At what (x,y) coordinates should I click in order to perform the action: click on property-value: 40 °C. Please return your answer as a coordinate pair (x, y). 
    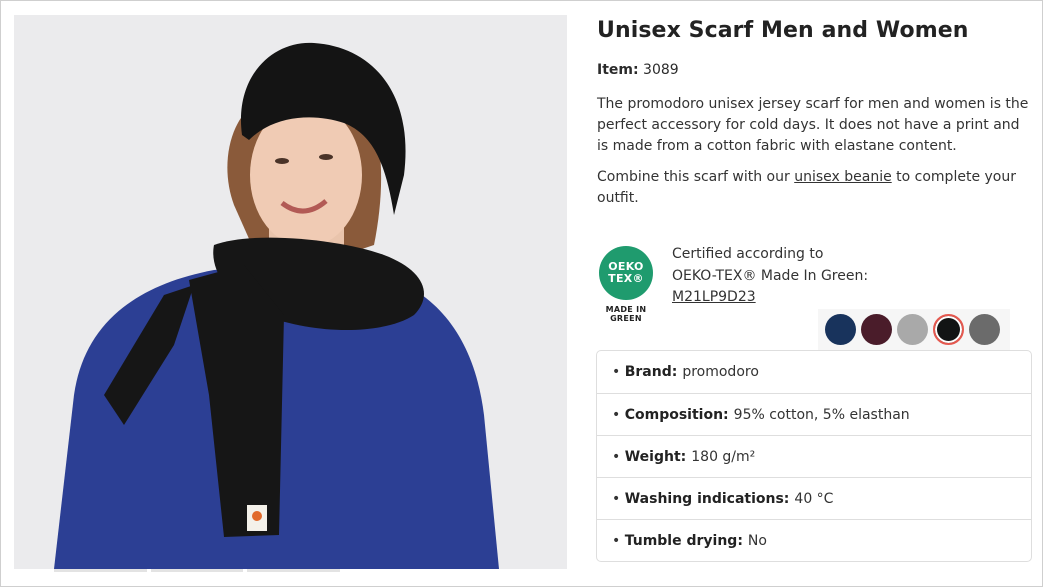
    Looking at the image, I should click on (814, 498).